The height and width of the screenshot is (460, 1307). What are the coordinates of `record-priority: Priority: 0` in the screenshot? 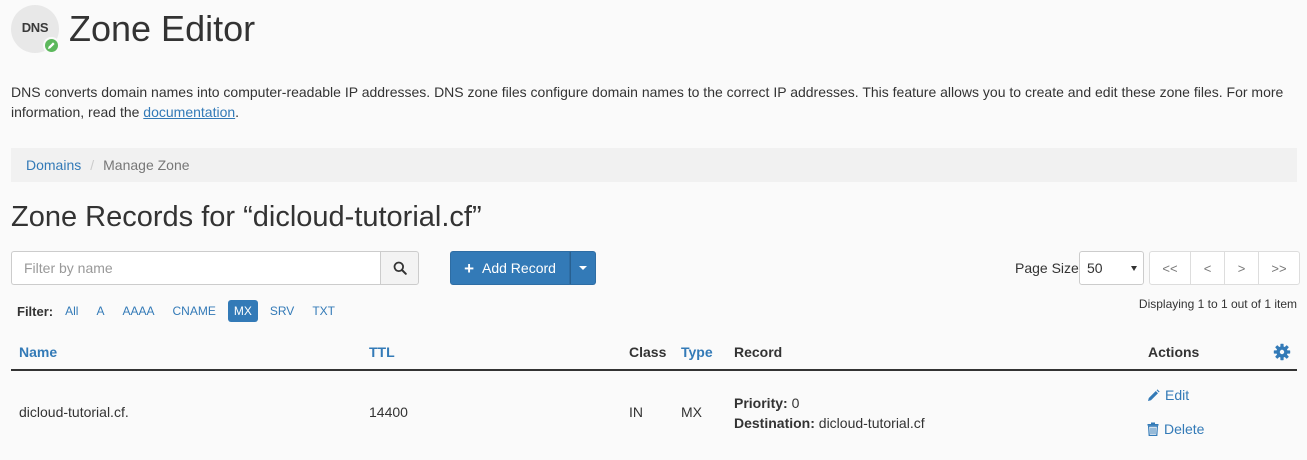 It's located at (766, 403).